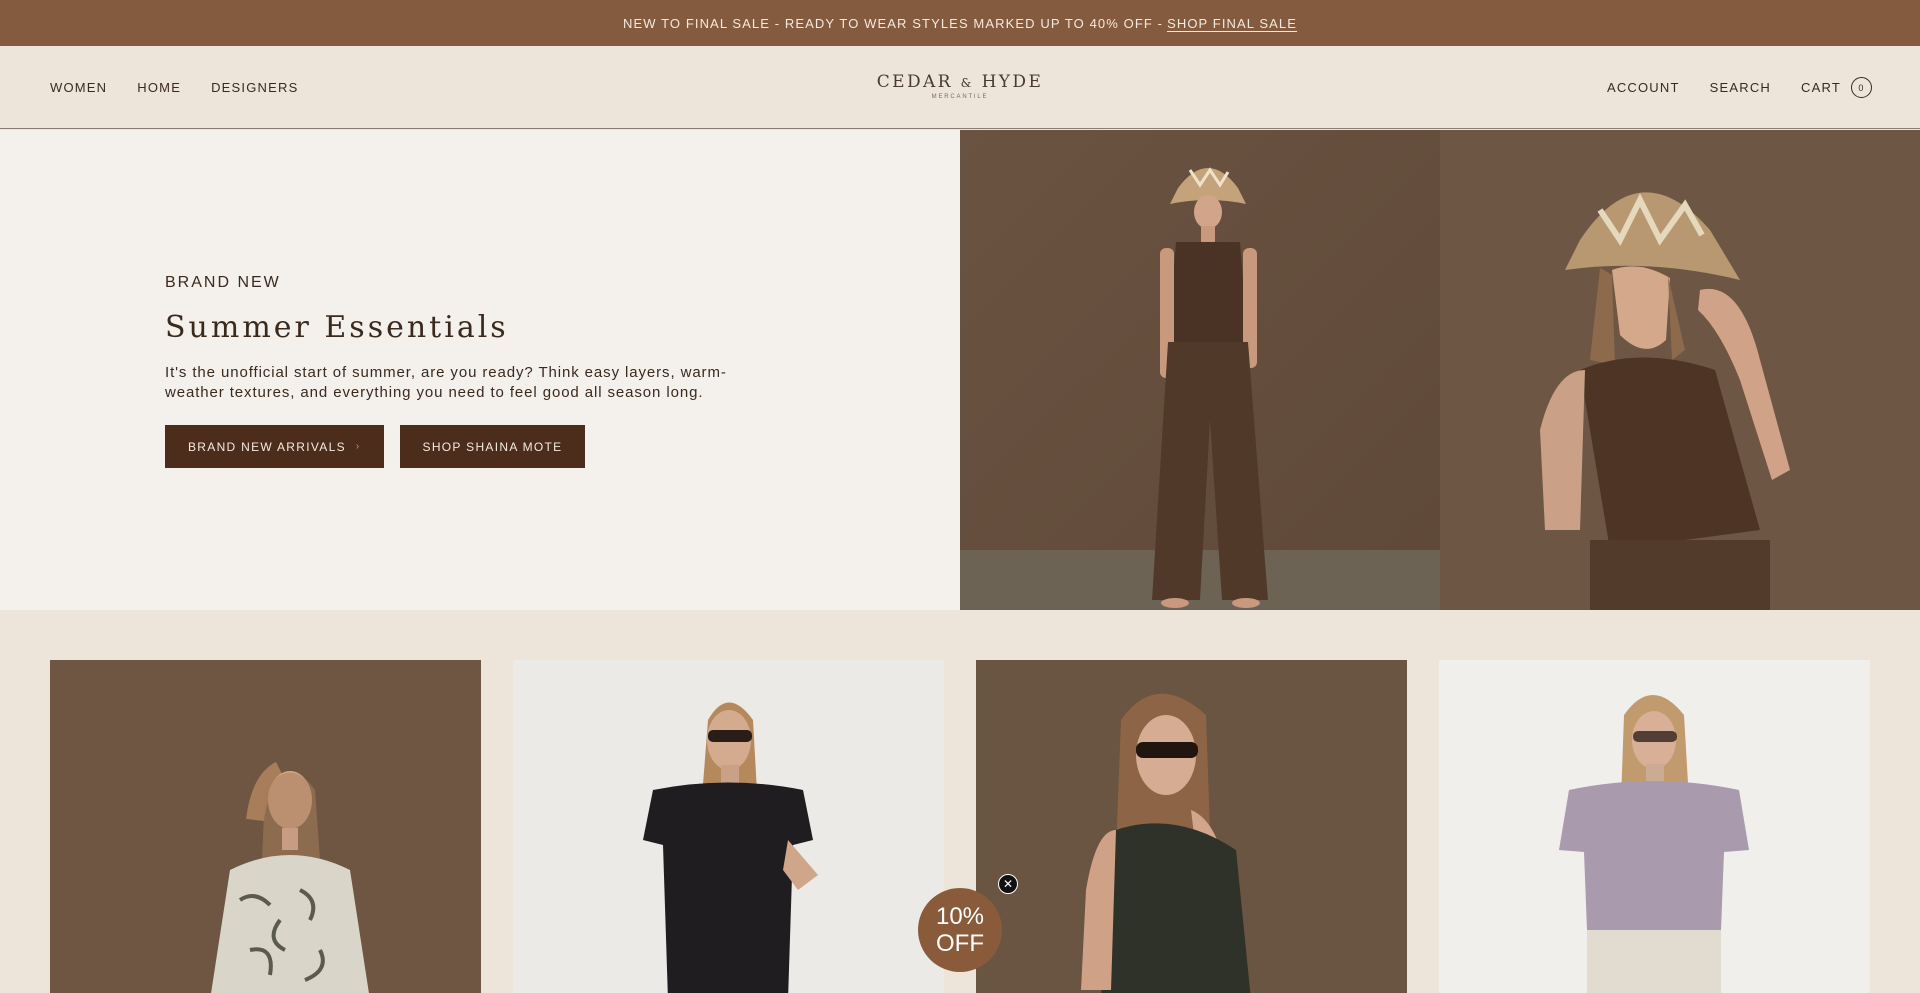  I want to click on discount-badge: 10% OFF, so click(960, 930).